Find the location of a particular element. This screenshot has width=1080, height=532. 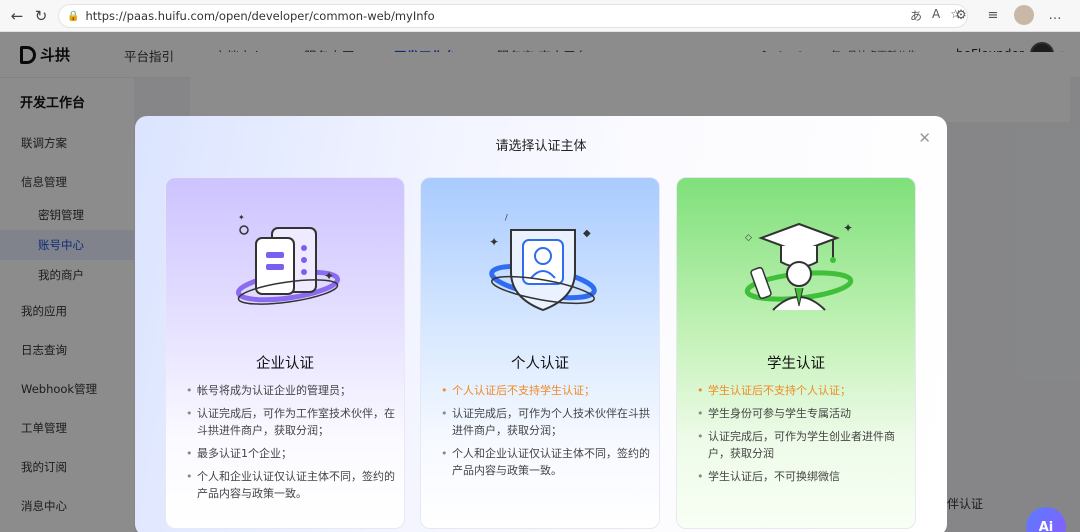

list-item: 最多认证1个企业； is located at coordinates (291, 453).